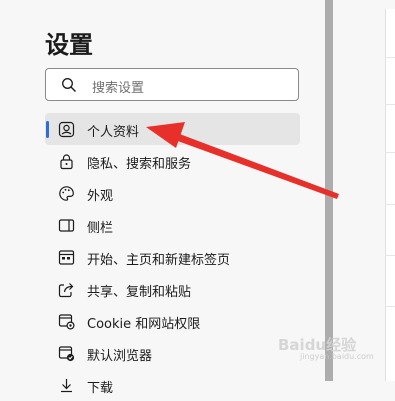 The height and width of the screenshot is (401, 395). I want to click on watermark: Baidu经验 jingyan.baidu.com, so click(335, 348).